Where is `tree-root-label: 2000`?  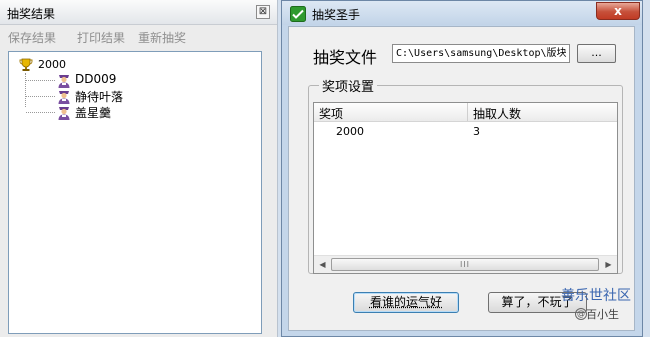 tree-root-label: 2000 is located at coordinates (52, 64).